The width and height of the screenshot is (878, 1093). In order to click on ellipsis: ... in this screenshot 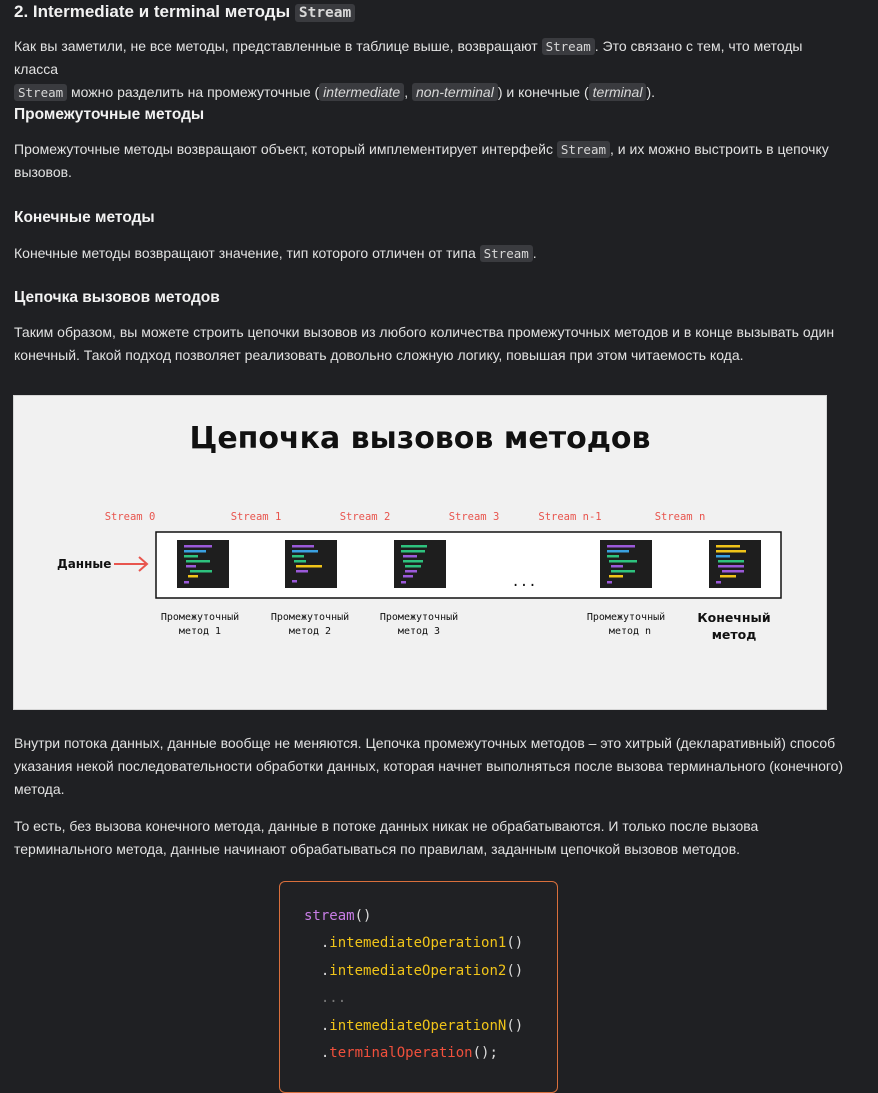, I will do `click(523, 582)`.